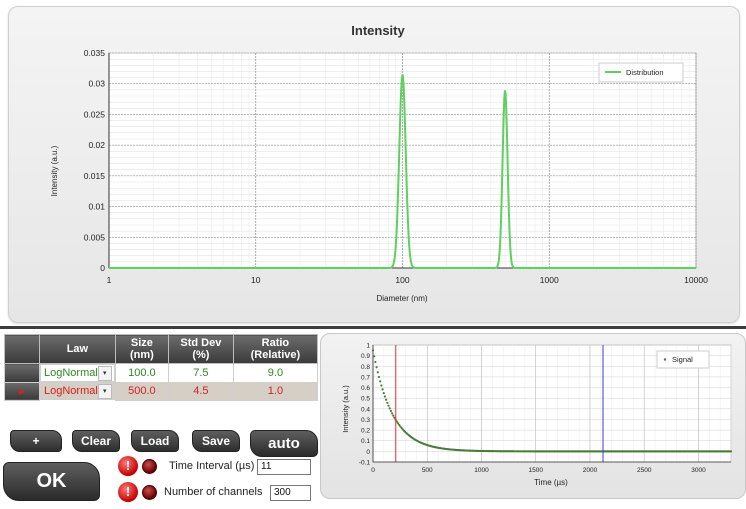  What do you see at coordinates (216, 441) in the screenshot?
I see `save-button: Save` at bounding box center [216, 441].